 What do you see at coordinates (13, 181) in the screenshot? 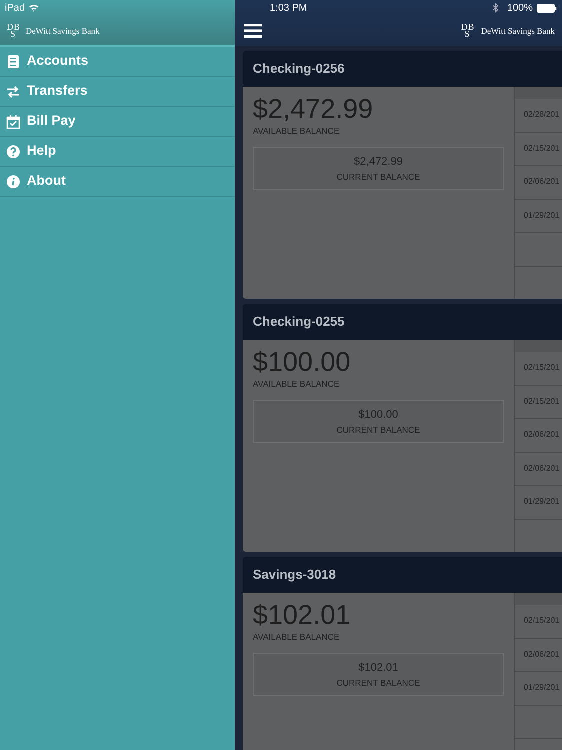
I see `info-icon` at bounding box center [13, 181].